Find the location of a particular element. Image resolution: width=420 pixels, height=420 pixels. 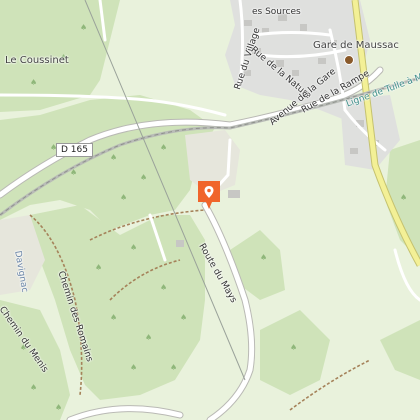

train-station-icon is located at coordinates (349, 60).